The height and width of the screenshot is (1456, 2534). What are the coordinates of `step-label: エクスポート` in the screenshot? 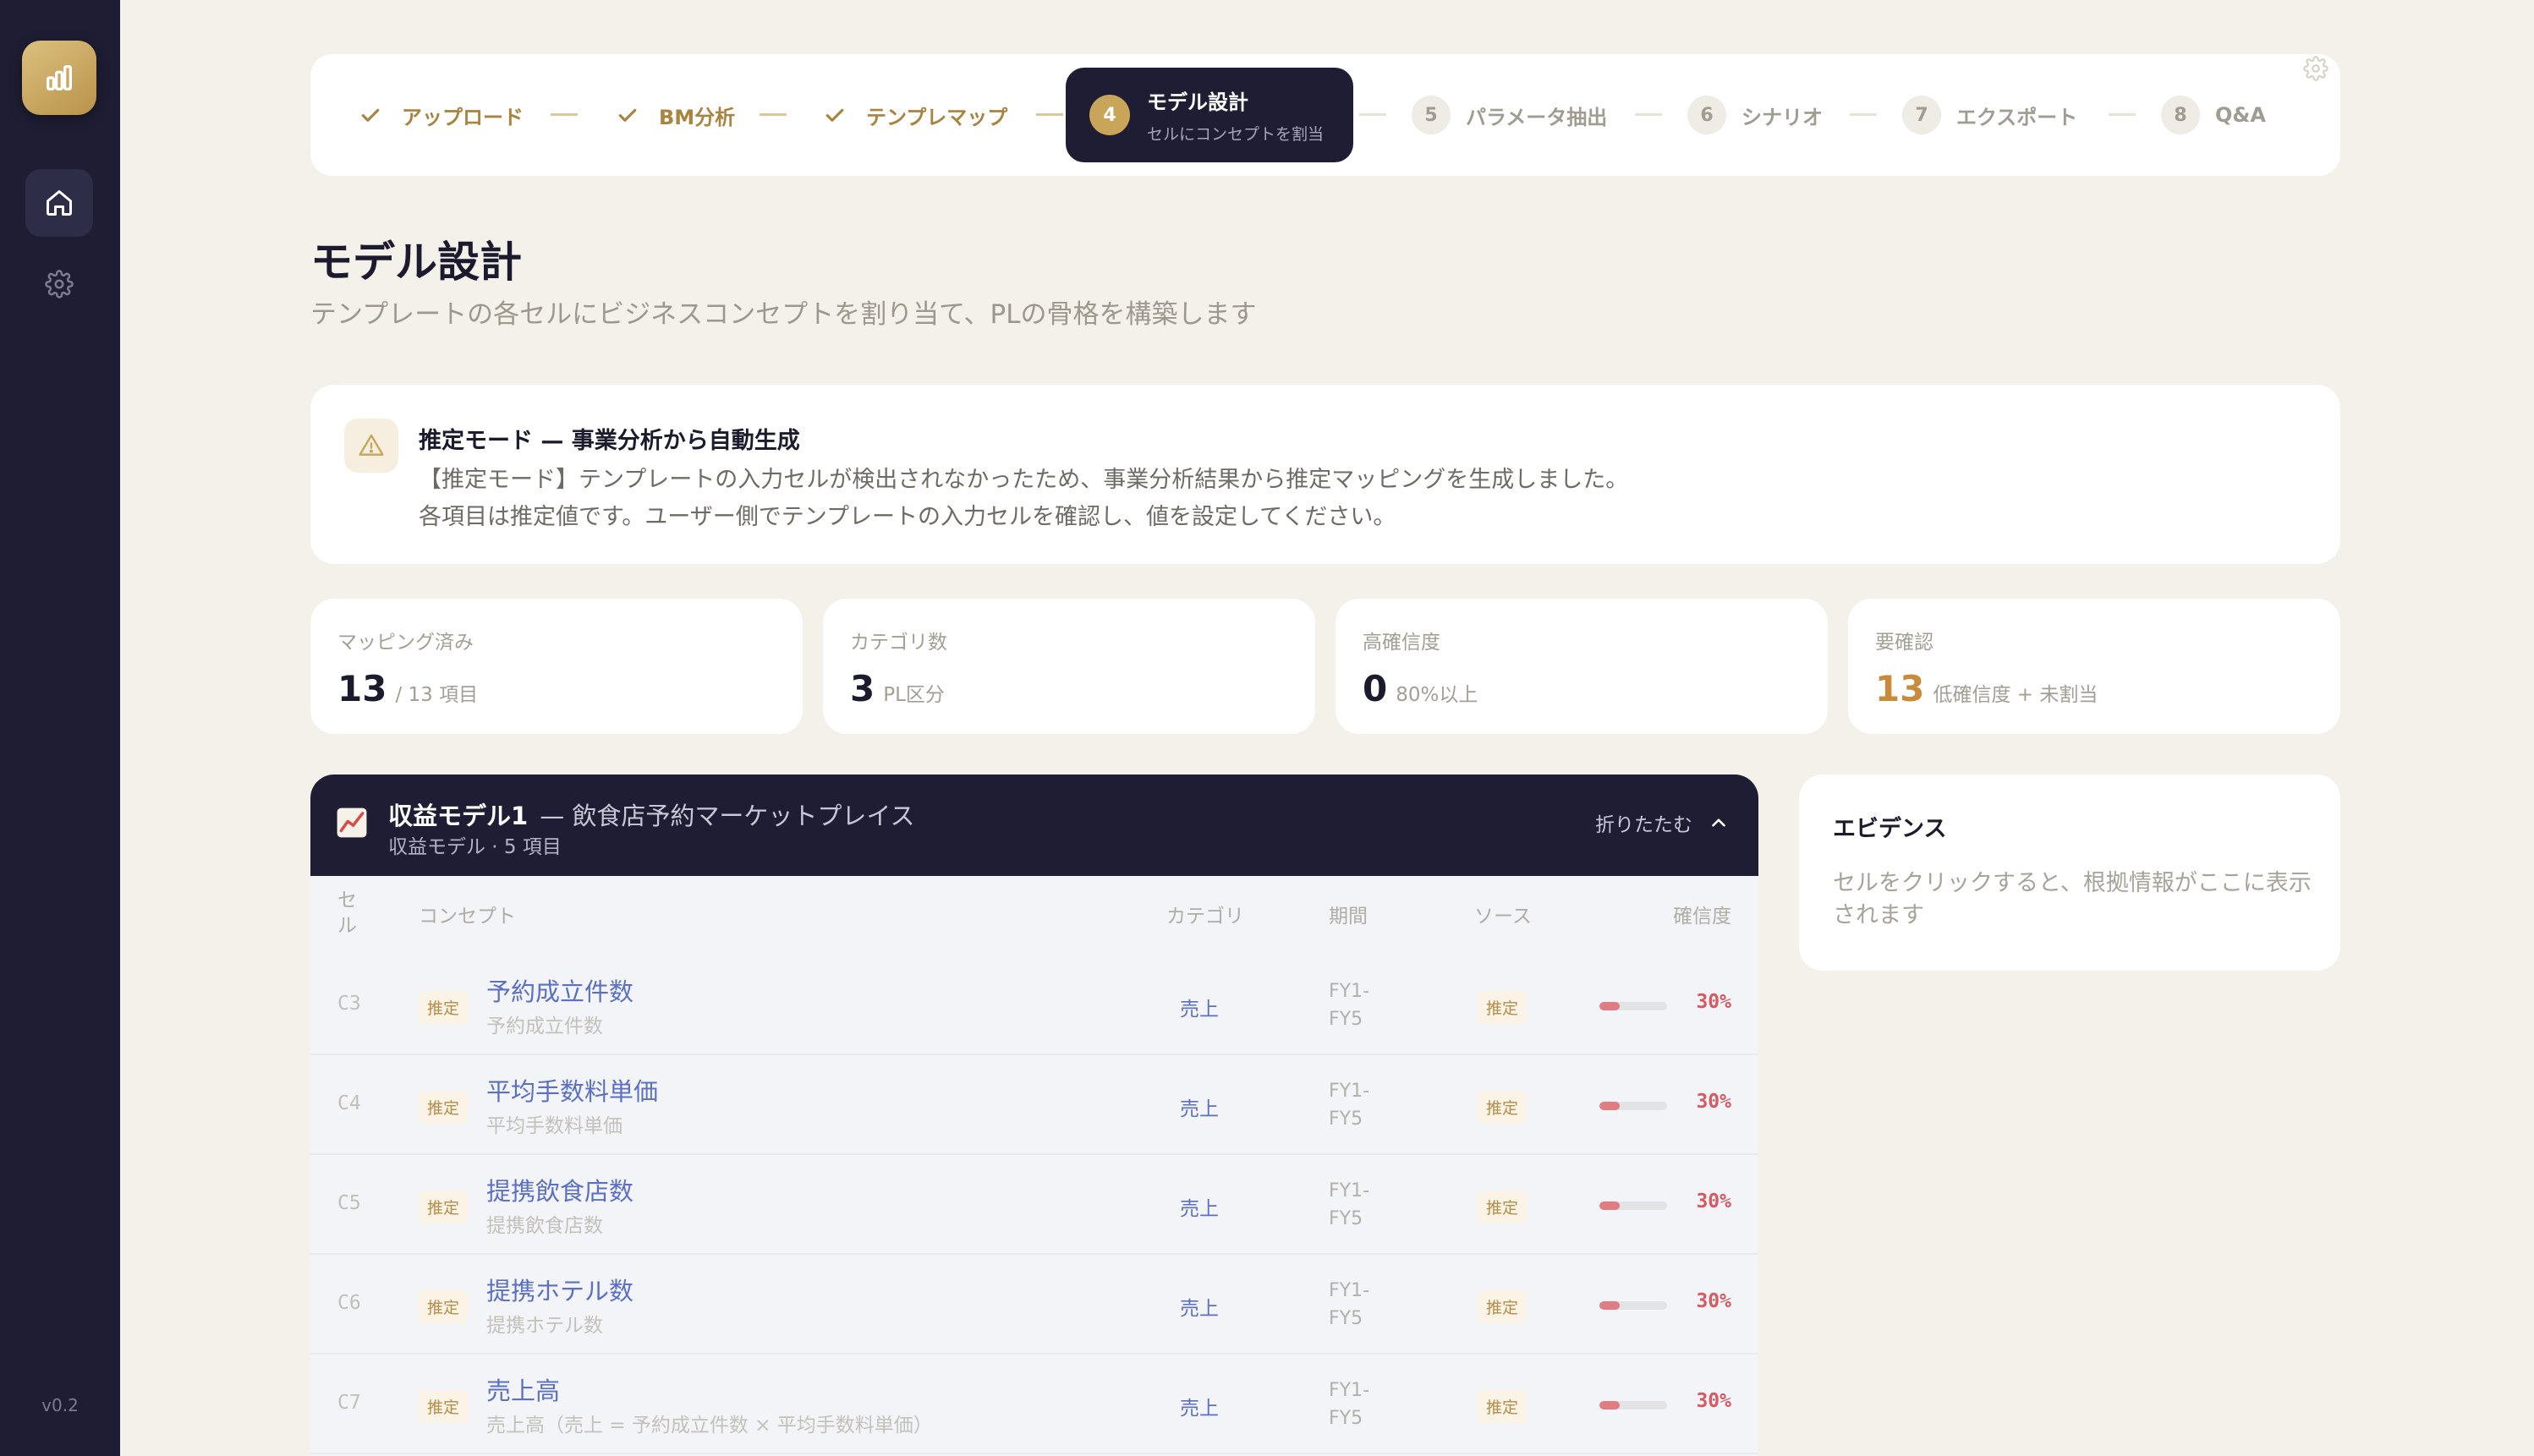 It's located at (2017, 117).